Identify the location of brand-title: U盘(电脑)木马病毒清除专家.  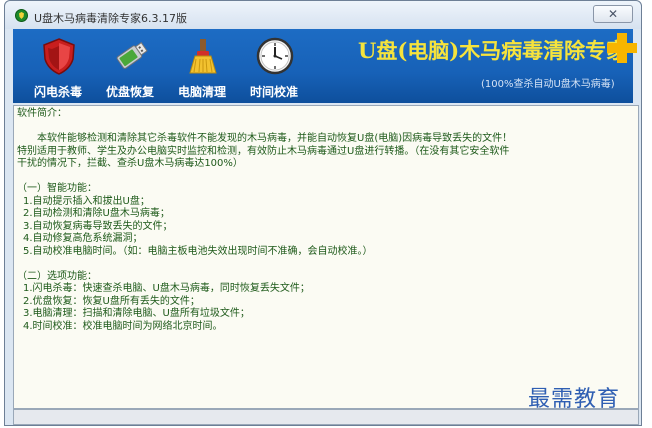
(493, 50).